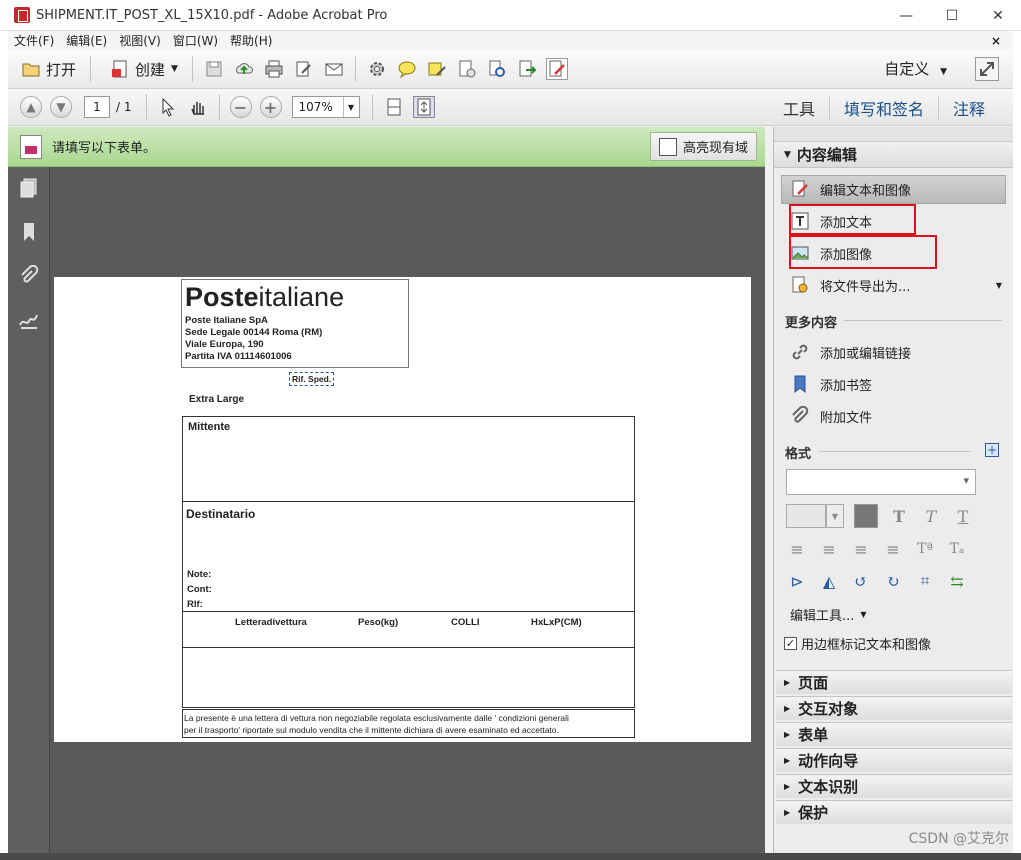 The width and height of the screenshot is (1021, 860). I want to click on add-bookmark-item: 添加书签, so click(831, 384).